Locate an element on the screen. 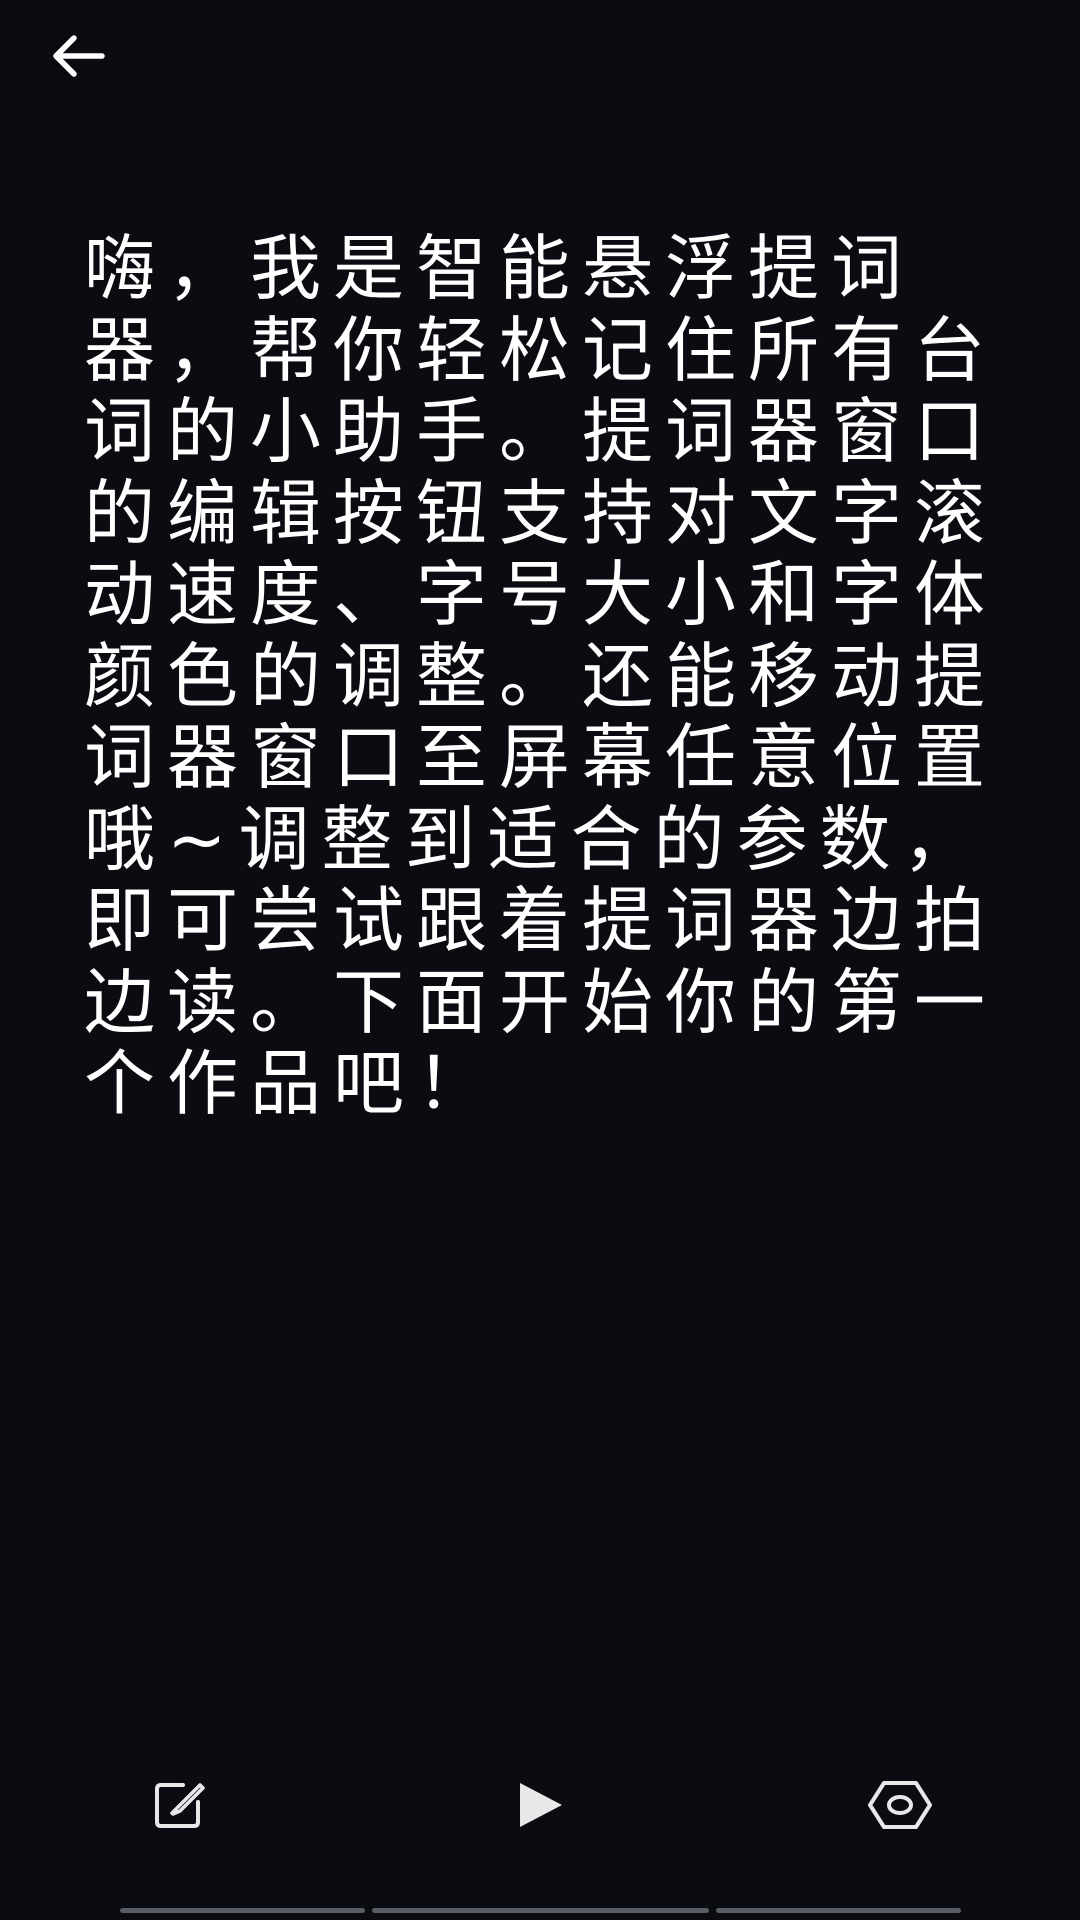 The width and height of the screenshot is (1080, 1920). play-button is located at coordinates (540, 1805).